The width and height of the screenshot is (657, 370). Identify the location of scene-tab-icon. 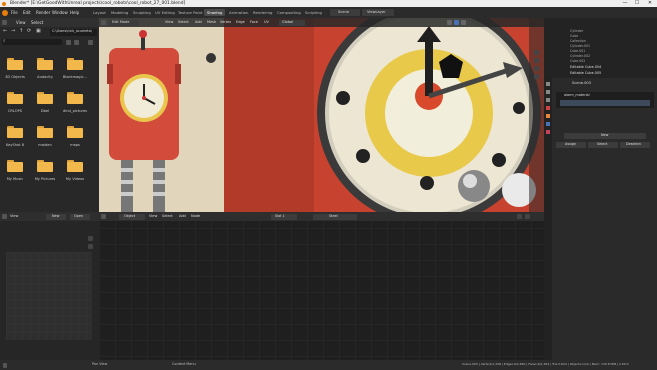
(548, 100).